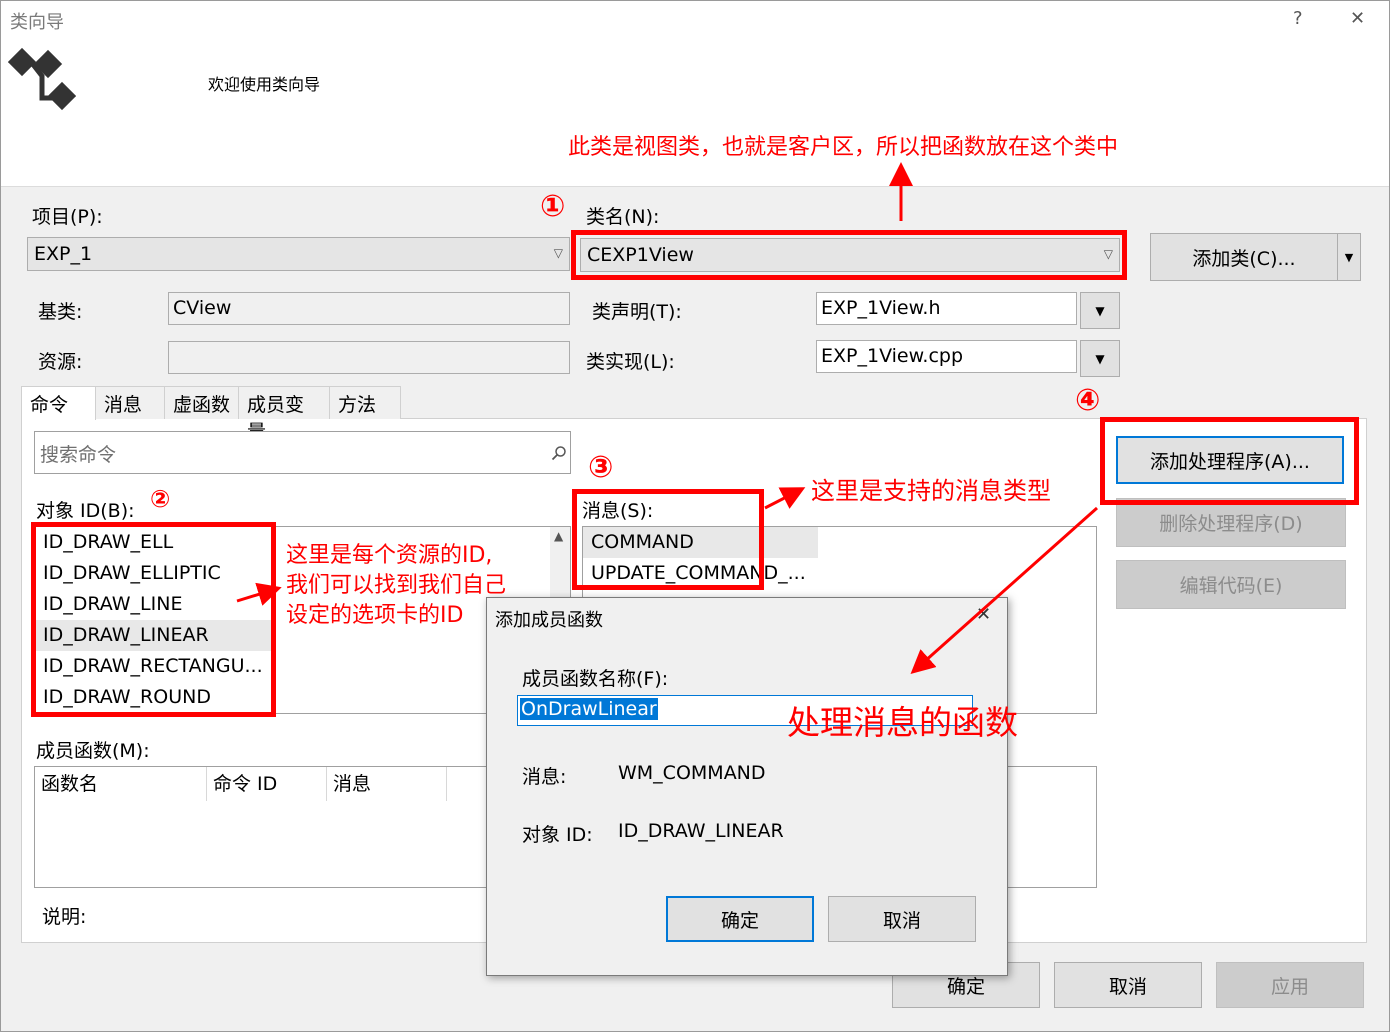 This screenshot has width=1390, height=1032. Describe the element at coordinates (595, 679) in the screenshot. I see `function-name-label: 成员函数名称(F):` at that location.